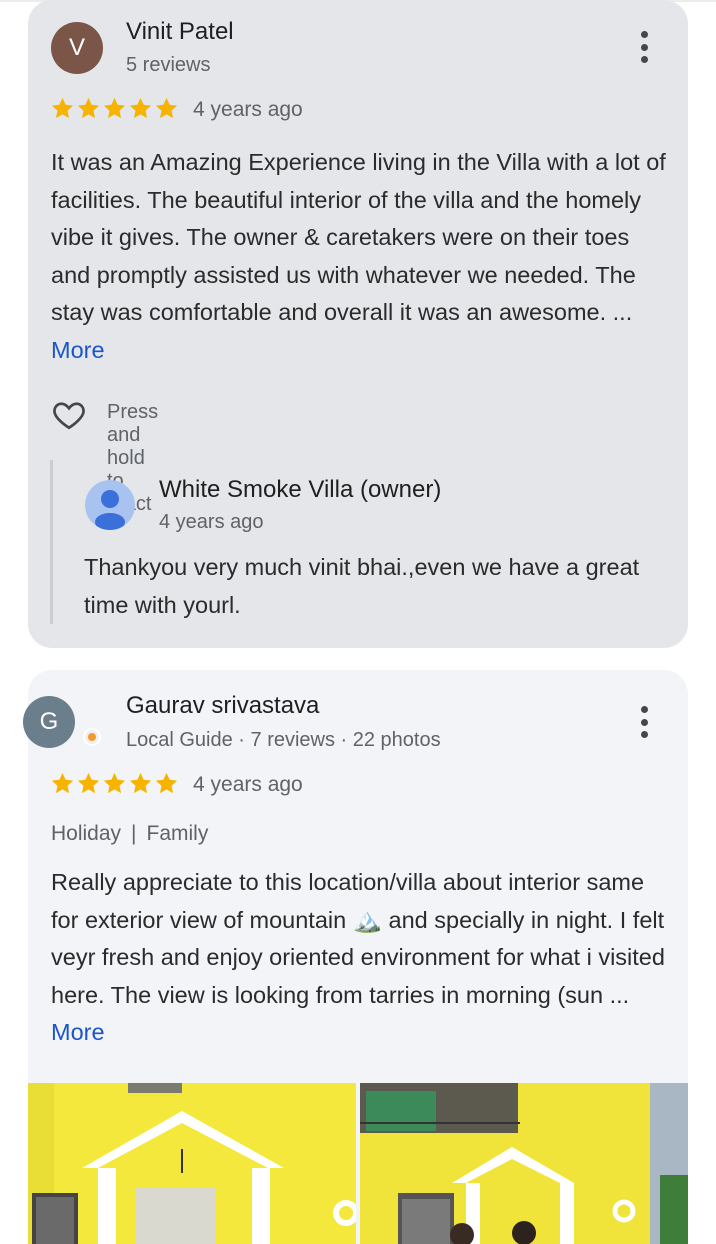  Describe the element at coordinates (222, 706) in the screenshot. I see `reviewer-name: Gaurav srivastava` at that location.